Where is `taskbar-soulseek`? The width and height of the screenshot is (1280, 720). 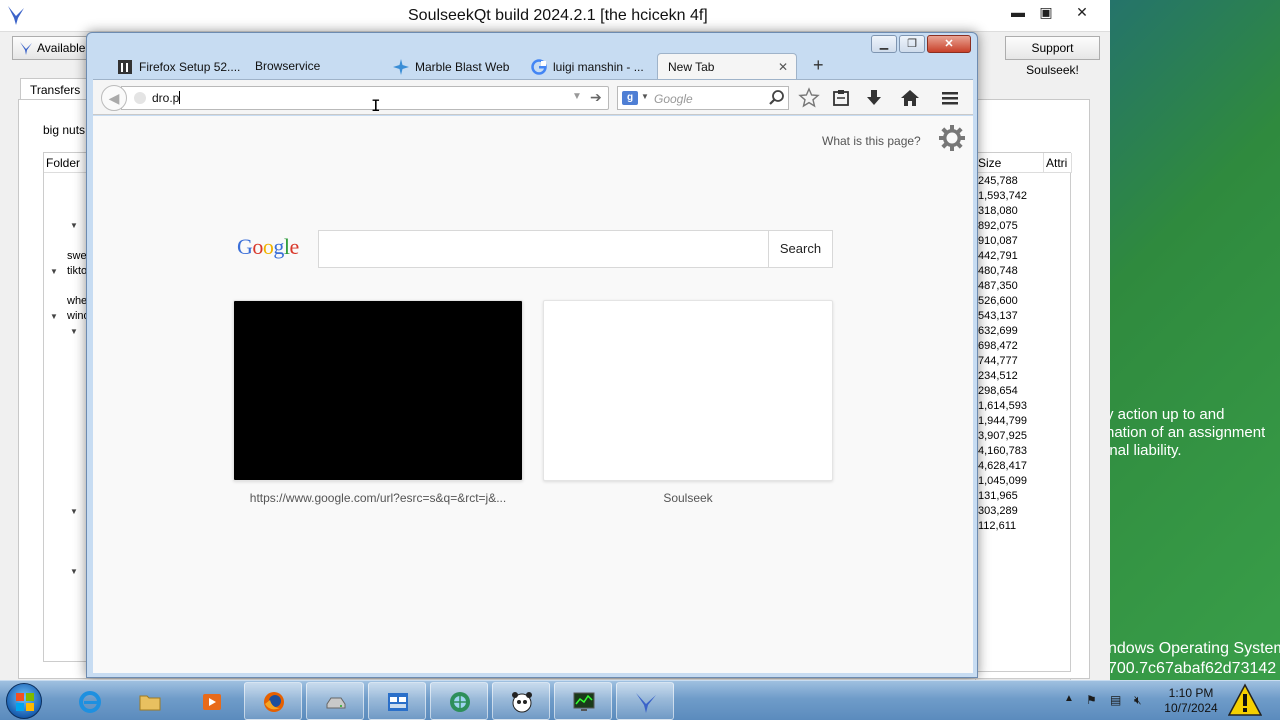 taskbar-soulseek is located at coordinates (645, 701).